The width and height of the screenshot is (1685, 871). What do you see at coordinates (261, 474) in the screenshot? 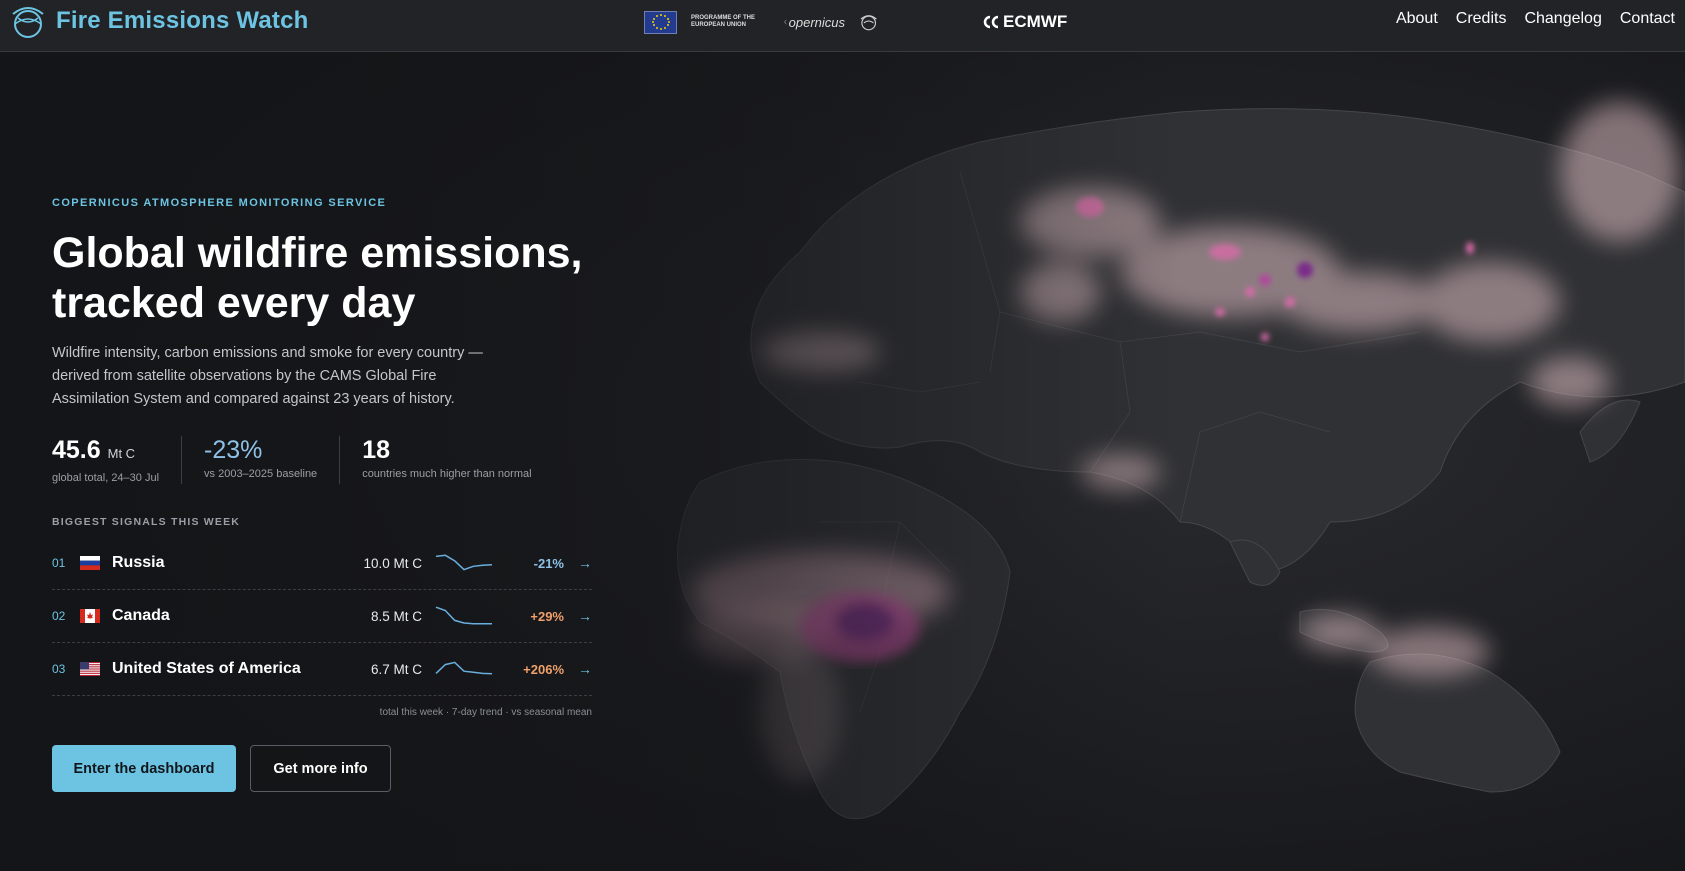
I see `stat-baseline-label: vs 2003–2025 baseline` at bounding box center [261, 474].